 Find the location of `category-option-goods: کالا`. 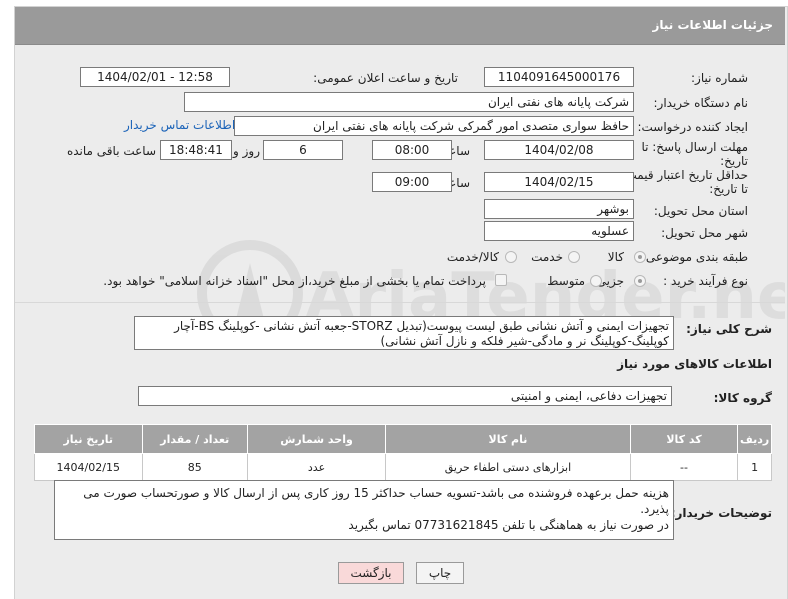

category-option-goods: کالا is located at coordinates (615, 257).